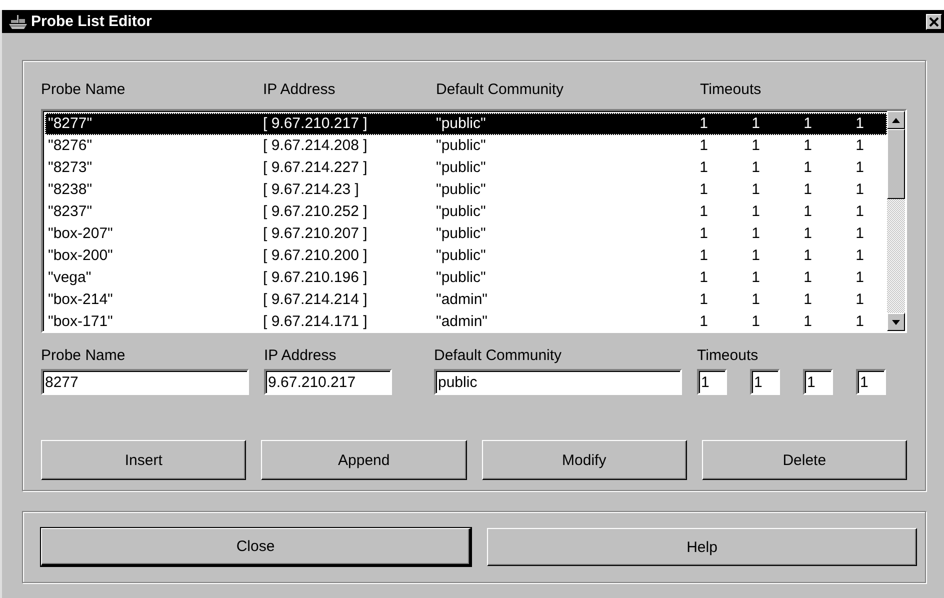 The height and width of the screenshot is (598, 944). I want to click on dialog-button: Help, so click(702, 547).